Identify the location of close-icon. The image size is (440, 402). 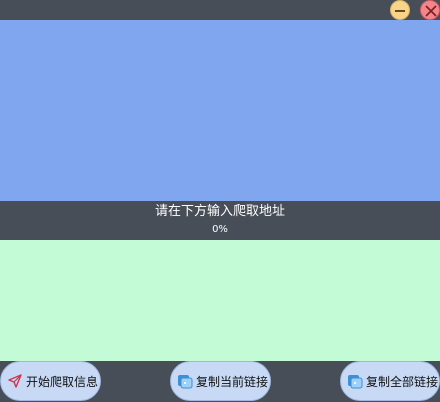
(431, 11).